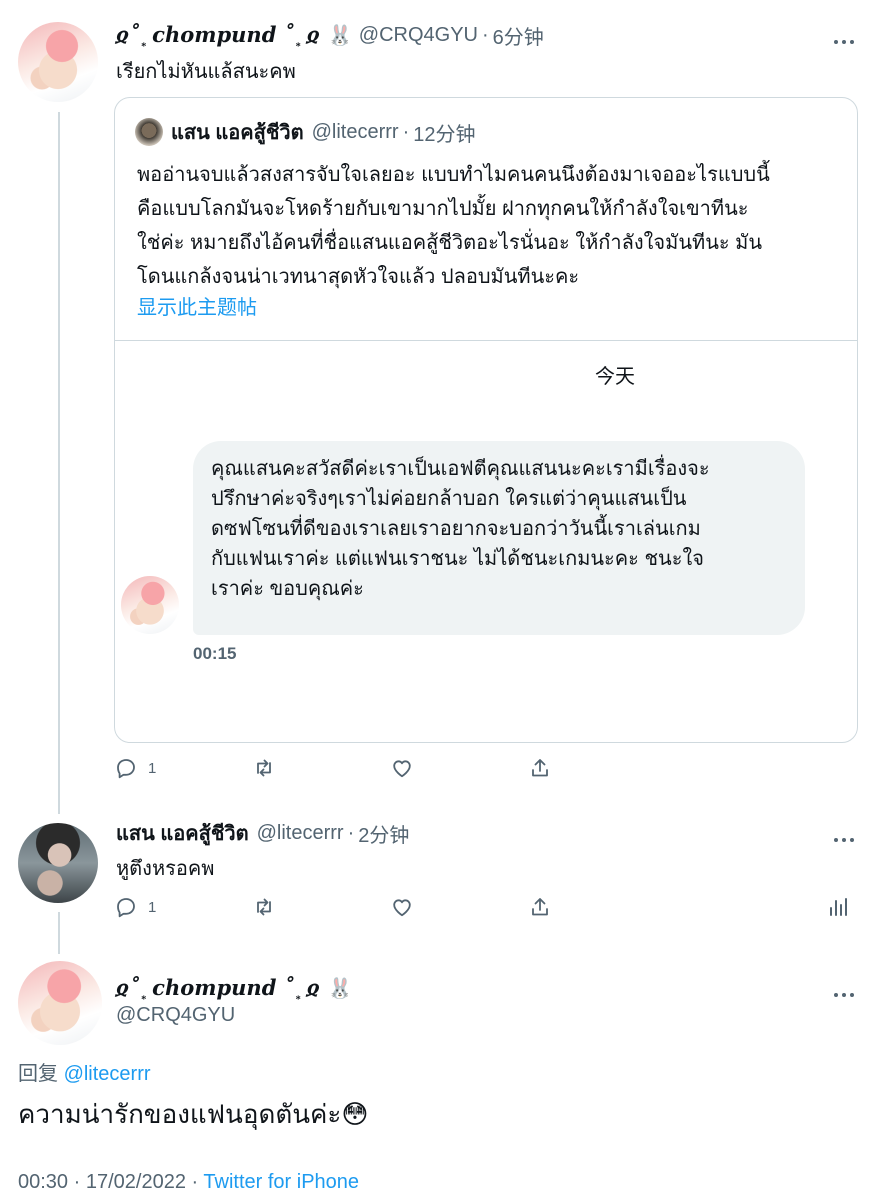  Describe the element at coordinates (206, 72) in the screenshot. I see `tweet-text: เรียกไม่หันแล้สนะคพ` at that location.